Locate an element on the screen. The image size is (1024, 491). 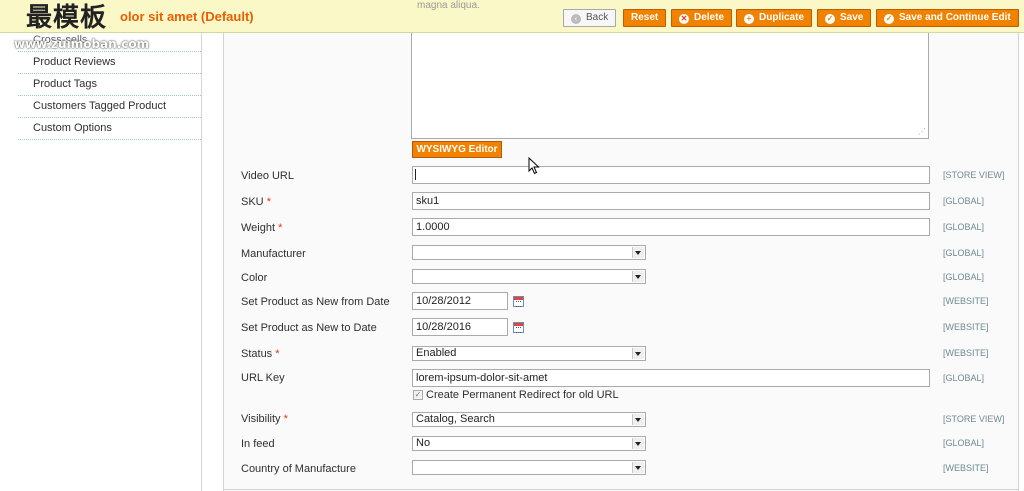
weight-scope: [GLOBAL] is located at coordinates (964, 227).